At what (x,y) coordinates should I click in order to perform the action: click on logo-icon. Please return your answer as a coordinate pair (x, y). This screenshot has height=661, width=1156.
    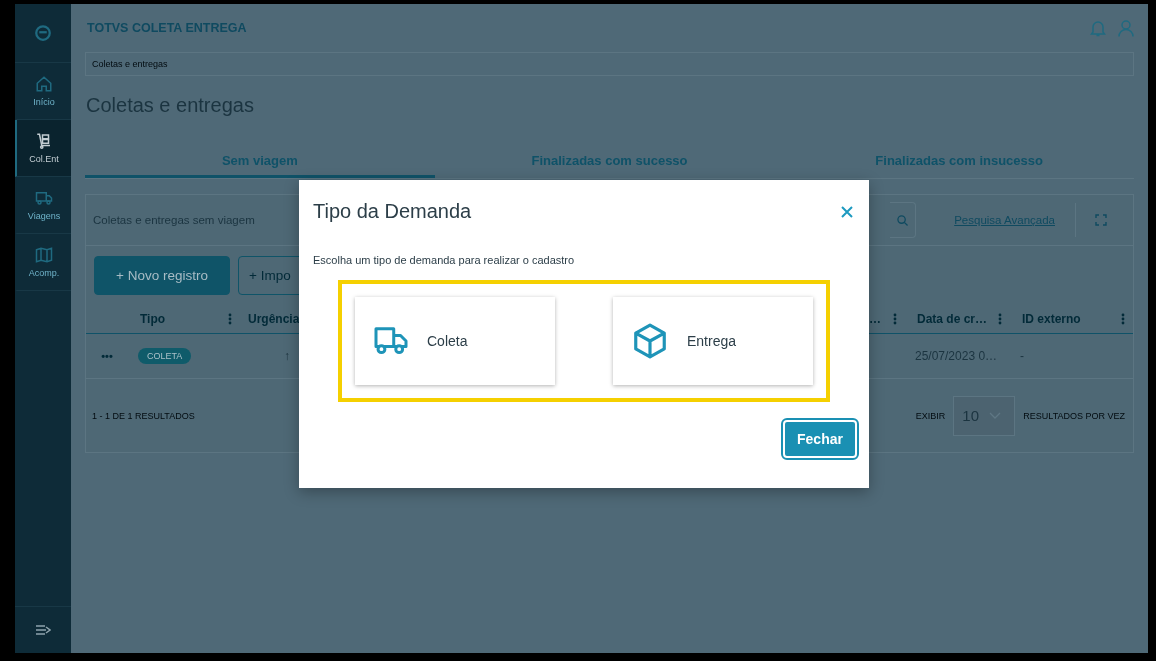
    Looking at the image, I should click on (43, 33).